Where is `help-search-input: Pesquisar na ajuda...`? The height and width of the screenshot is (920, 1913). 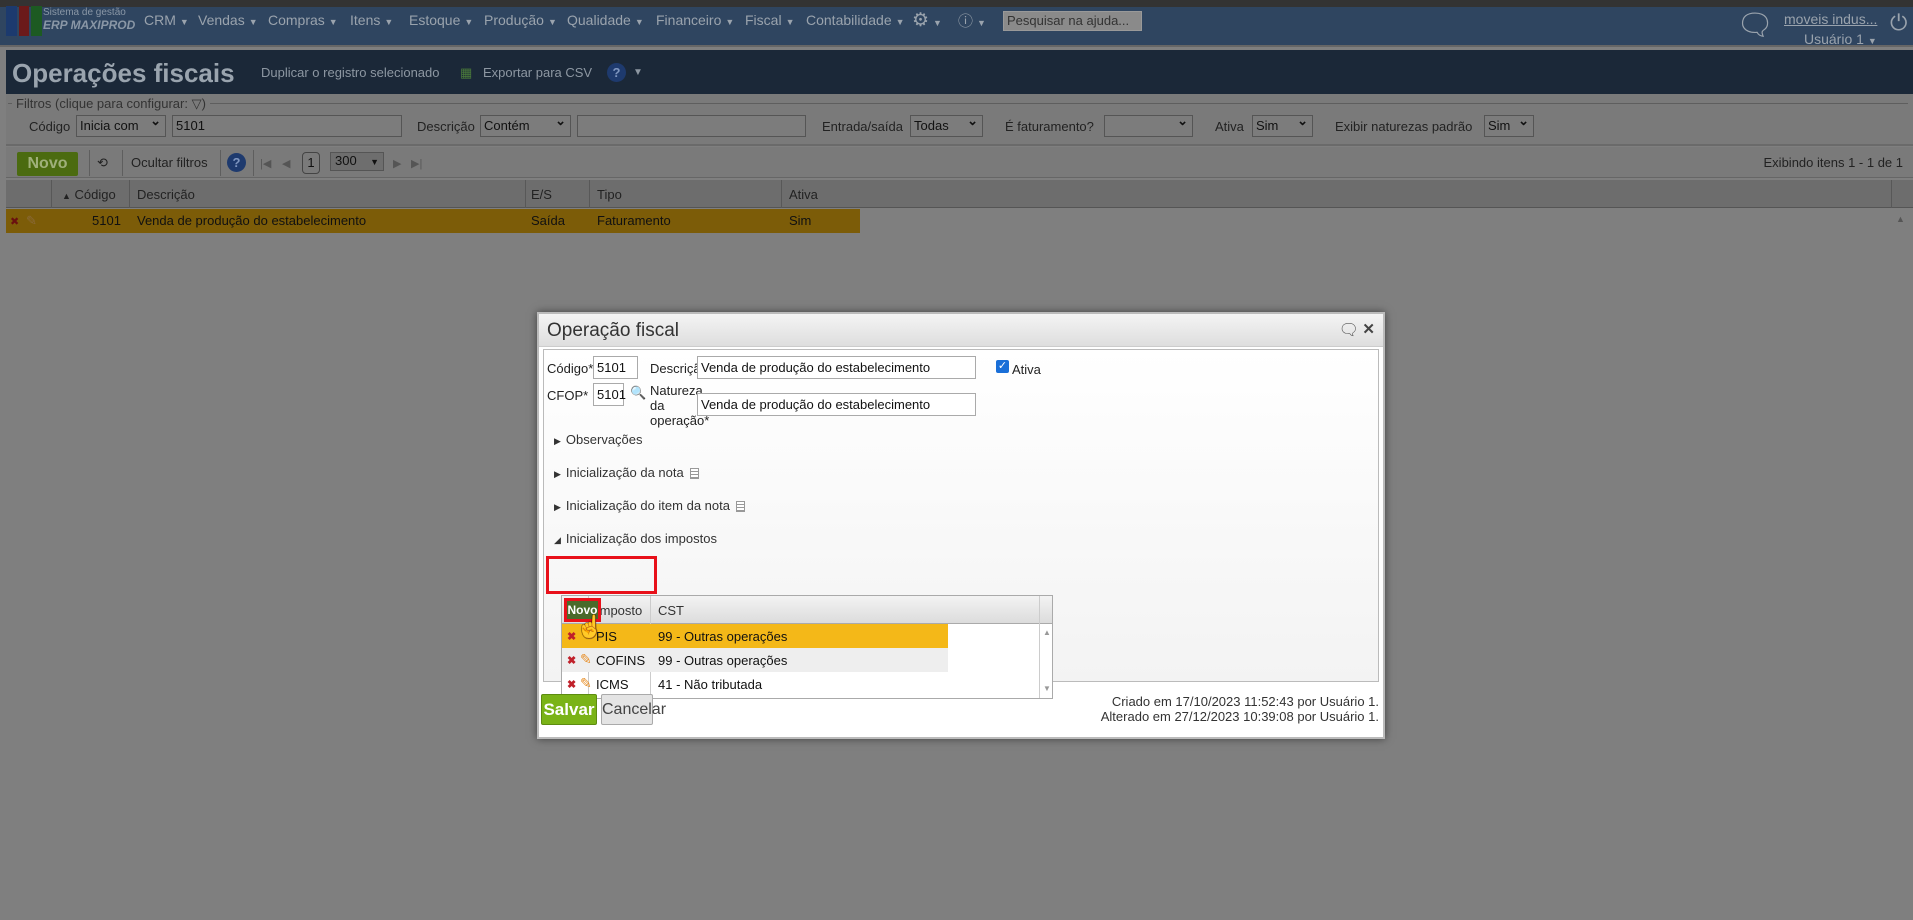
help-search-input: Pesquisar na ajuda... is located at coordinates (1072, 21).